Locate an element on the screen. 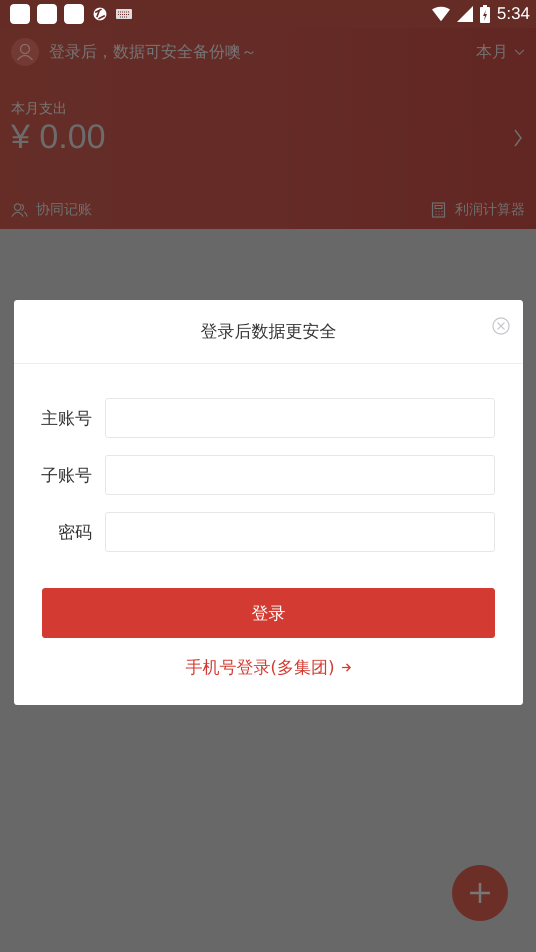  battery-icon is located at coordinates (485, 14).